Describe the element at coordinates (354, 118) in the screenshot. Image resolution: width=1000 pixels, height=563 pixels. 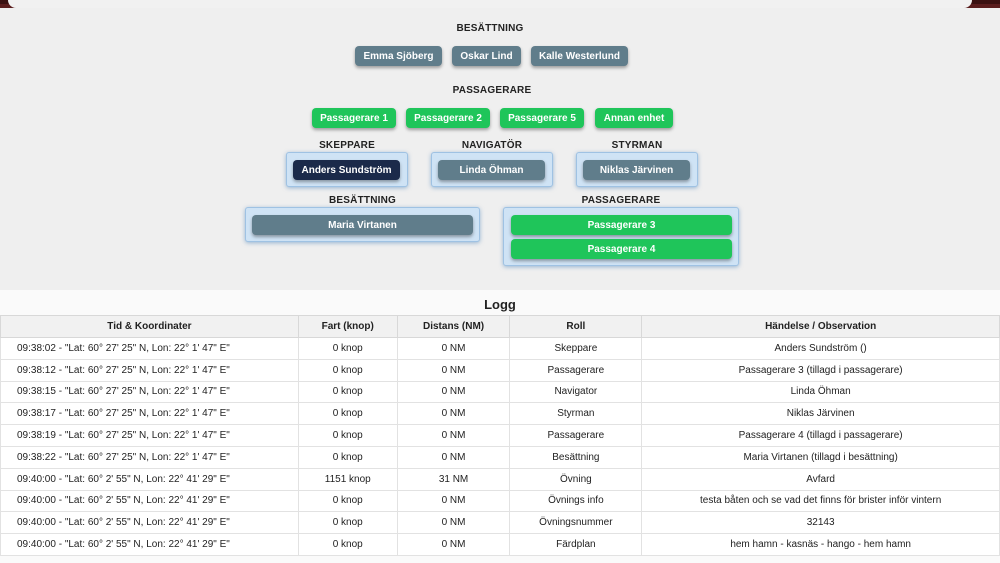
I see `passenger-chip-1: Passagerare 1` at that location.